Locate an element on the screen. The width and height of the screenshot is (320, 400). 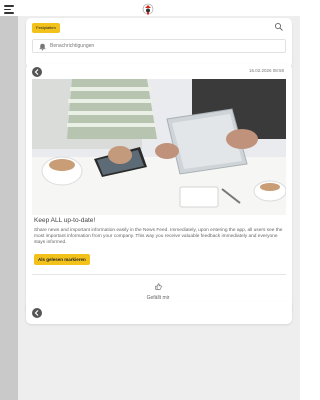
notifications-row: Benachrichtigungen is located at coordinates (159, 46).